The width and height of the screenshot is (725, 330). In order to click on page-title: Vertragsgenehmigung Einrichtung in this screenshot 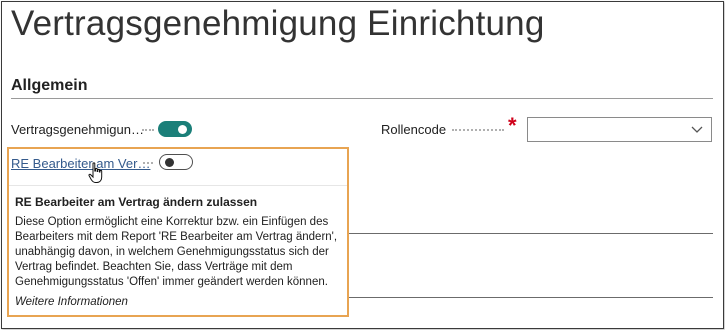, I will do `click(278, 23)`.